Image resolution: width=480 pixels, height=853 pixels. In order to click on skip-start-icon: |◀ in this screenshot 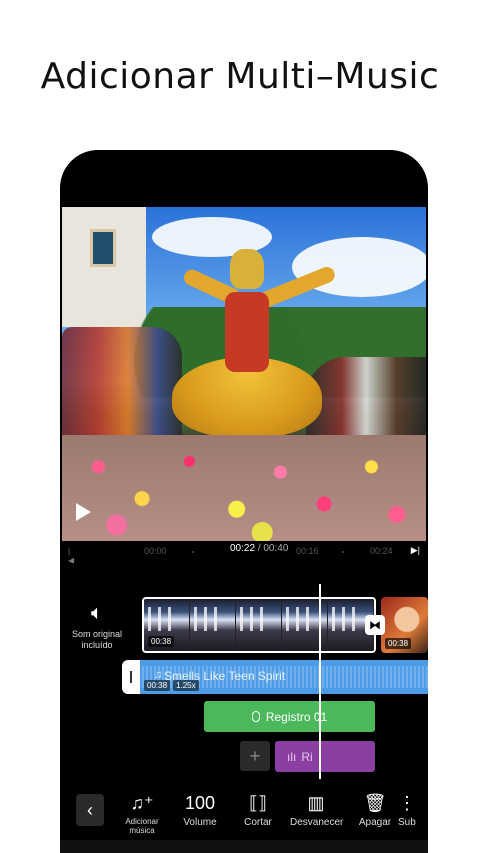, I will do `click(72, 556)`.